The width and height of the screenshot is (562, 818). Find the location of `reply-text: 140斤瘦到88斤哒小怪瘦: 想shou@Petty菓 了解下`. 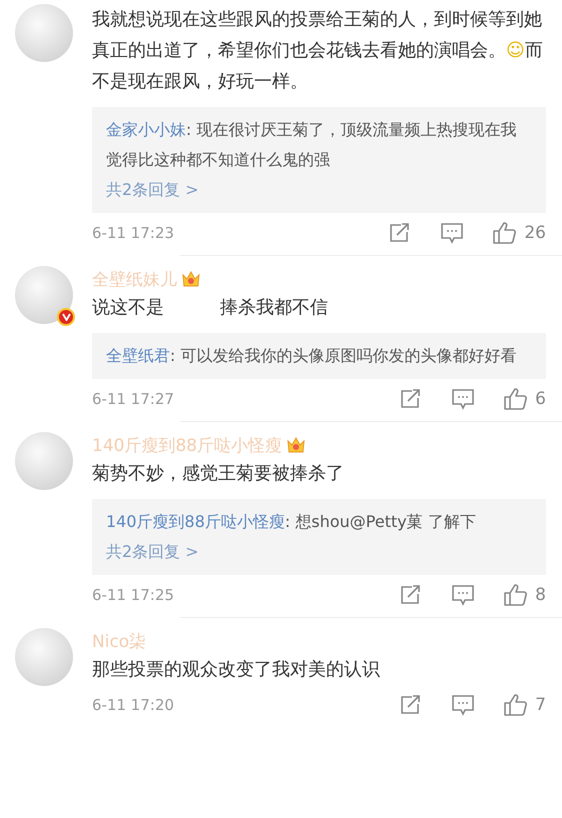

reply-text: 140斤瘦到88斤哒小怪瘦: 想shou@Petty菓 了解下 is located at coordinates (291, 522).